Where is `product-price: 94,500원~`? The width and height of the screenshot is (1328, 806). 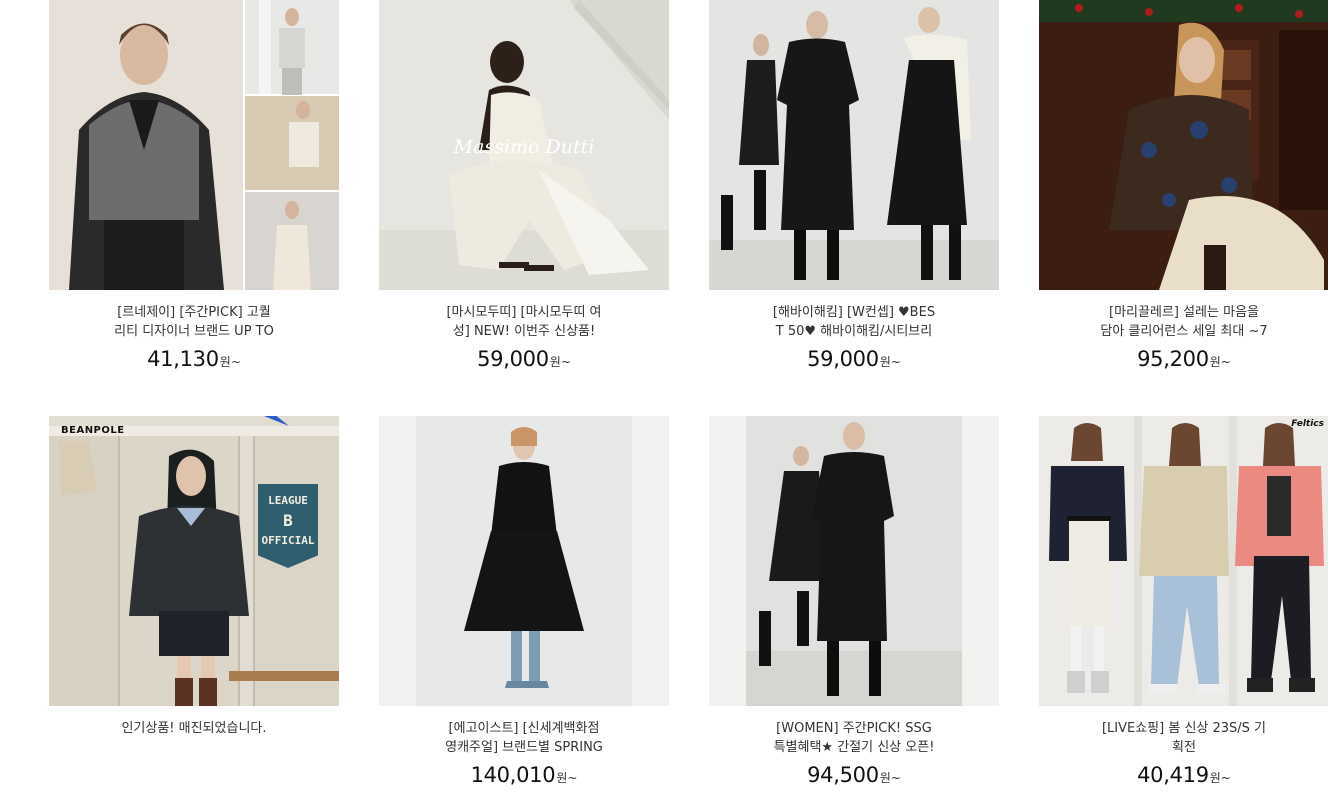
product-price: 94,500원~ is located at coordinates (854, 776).